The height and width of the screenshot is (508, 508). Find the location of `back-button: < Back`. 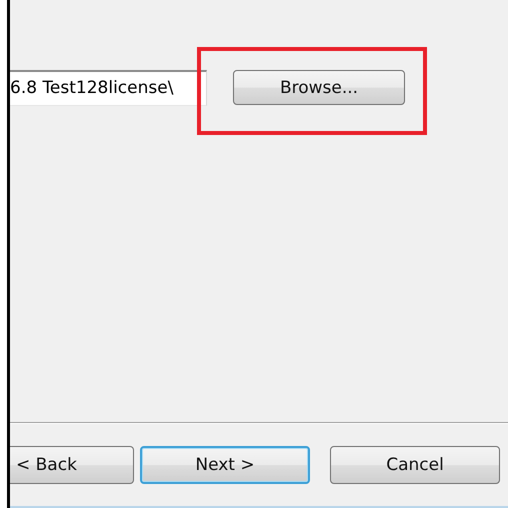

back-button: < Back is located at coordinates (72, 465).